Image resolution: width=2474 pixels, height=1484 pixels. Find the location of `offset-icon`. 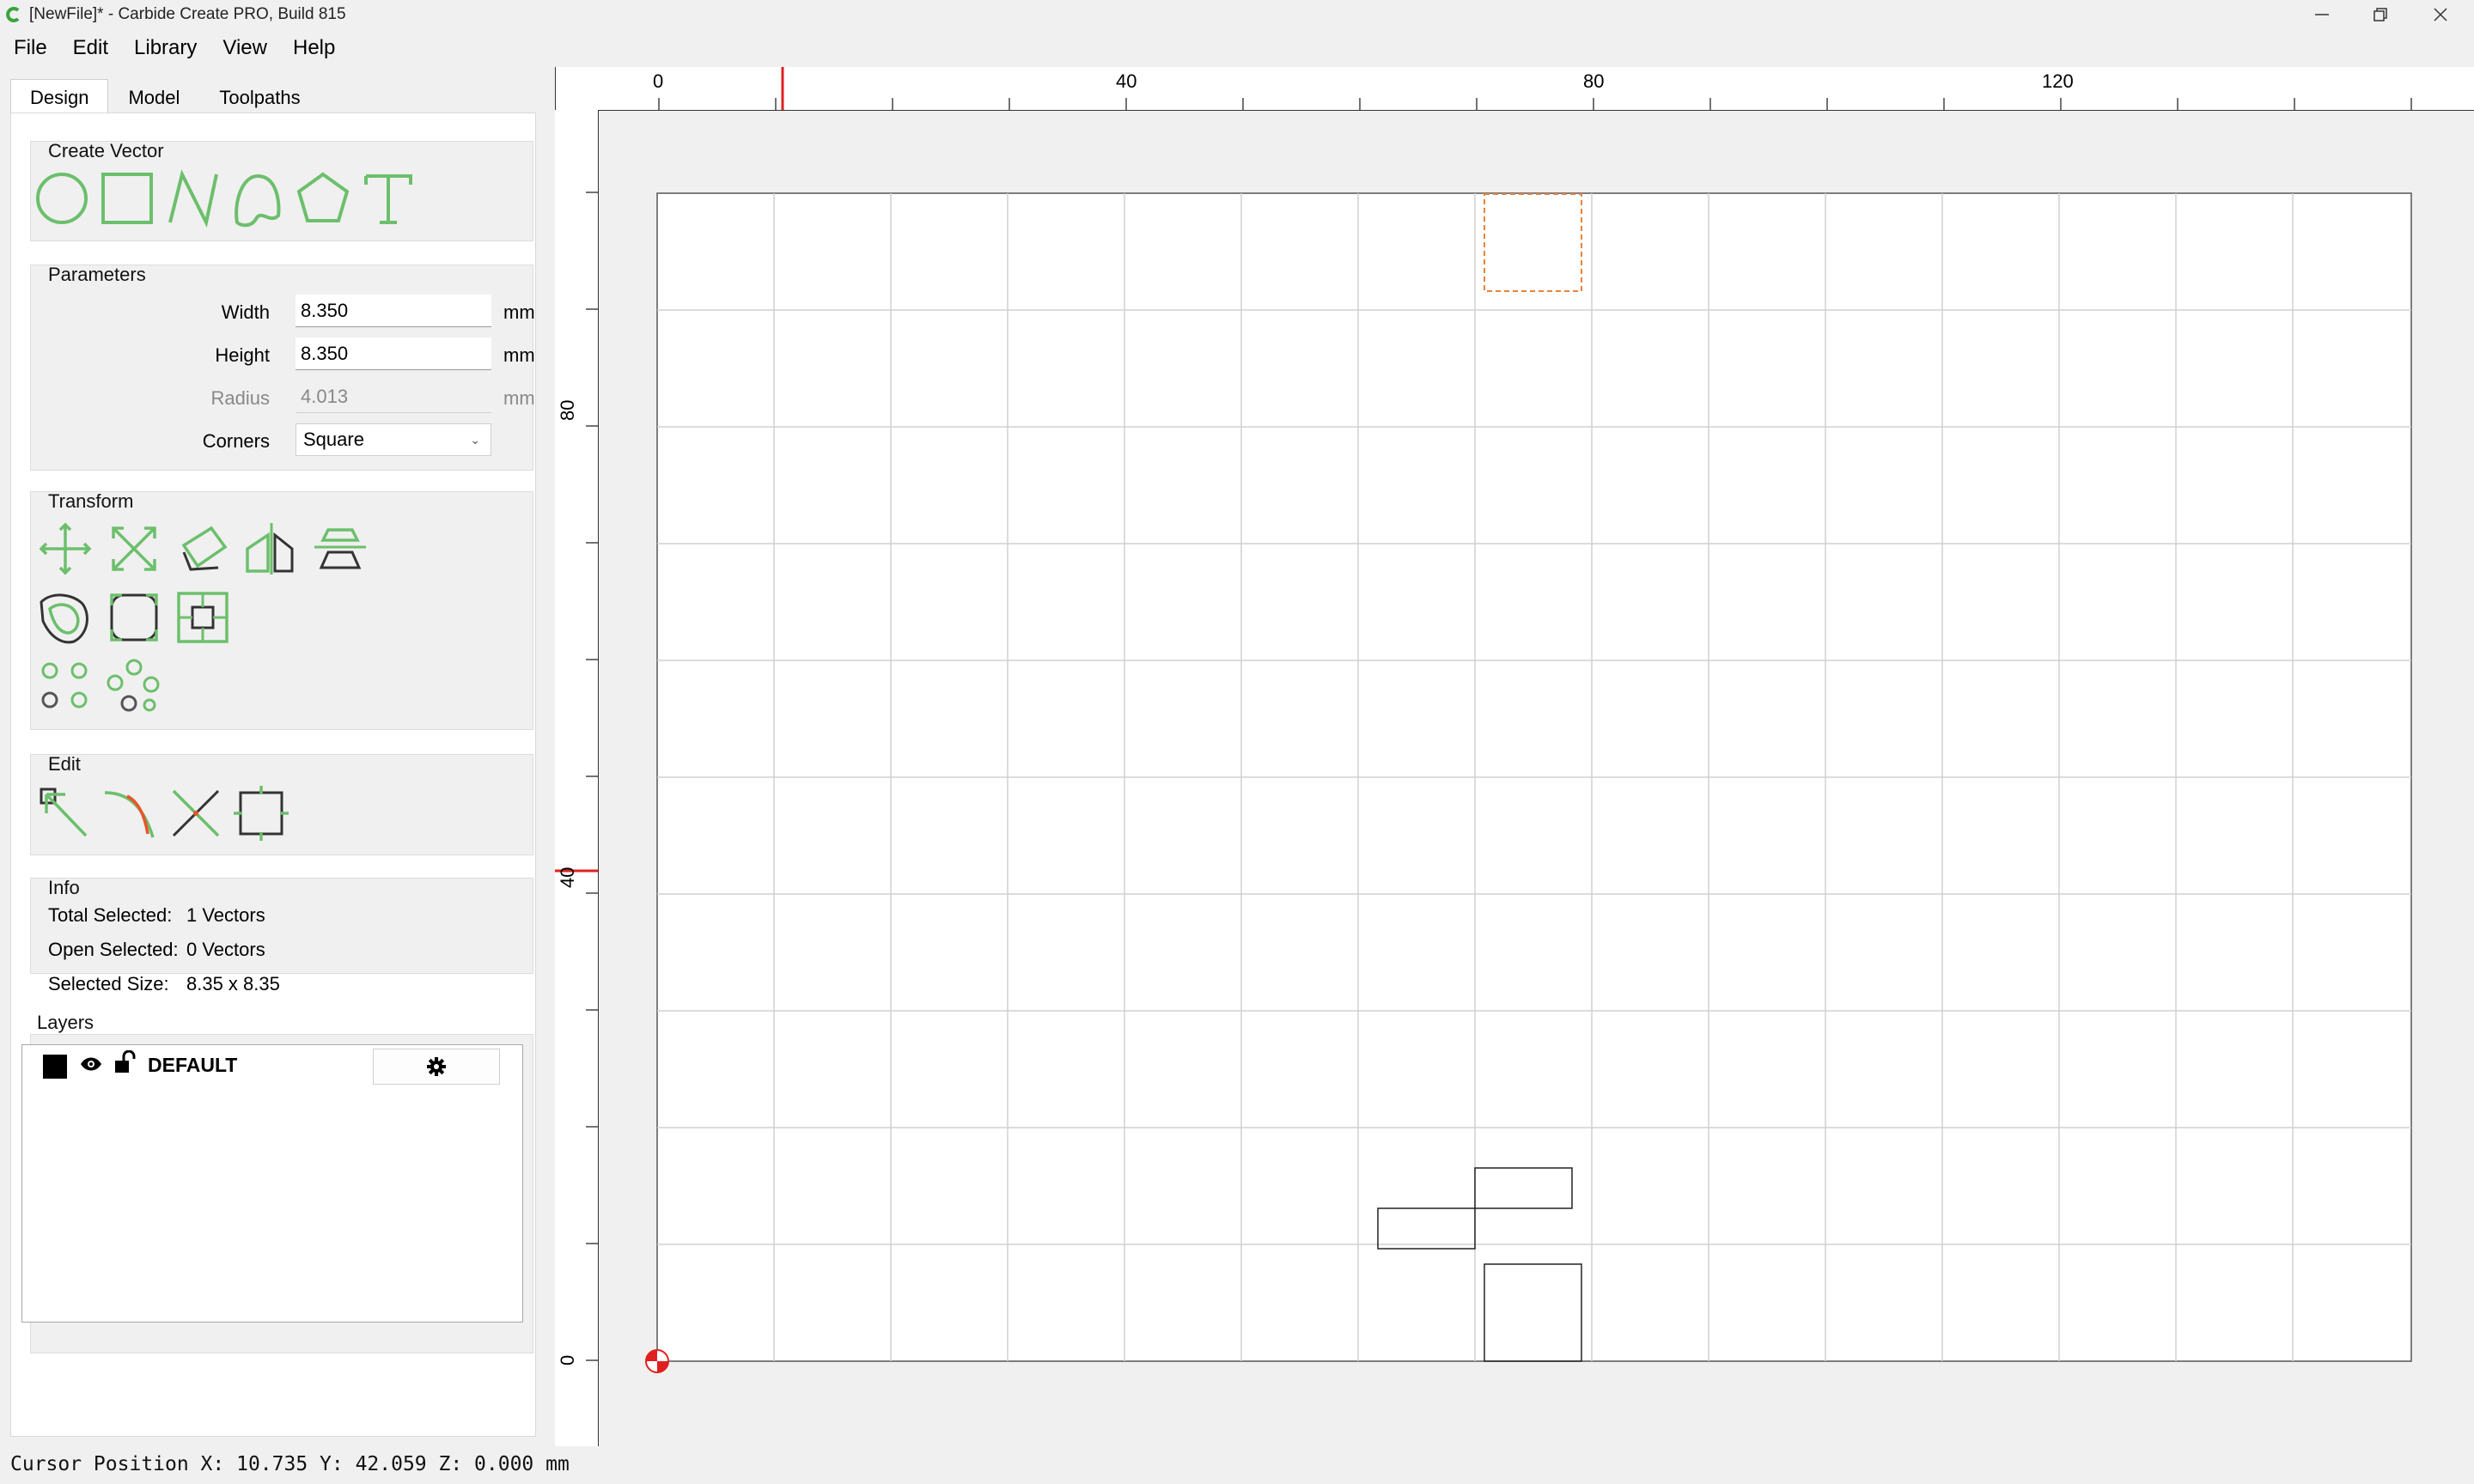

offset-icon is located at coordinates (64, 619).